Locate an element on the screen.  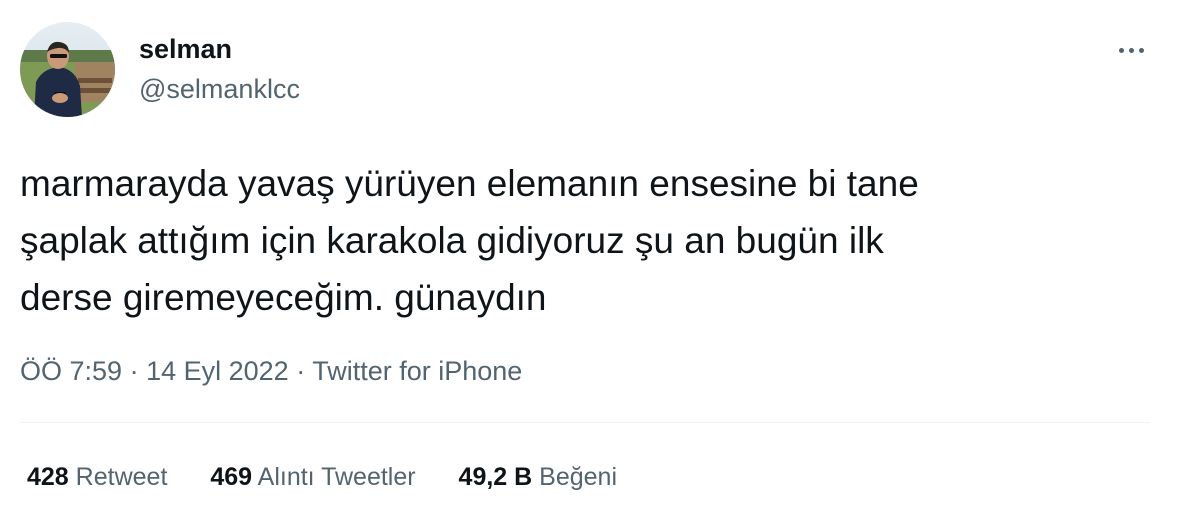
quotes-count: 469 is located at coordinates (231, 477).